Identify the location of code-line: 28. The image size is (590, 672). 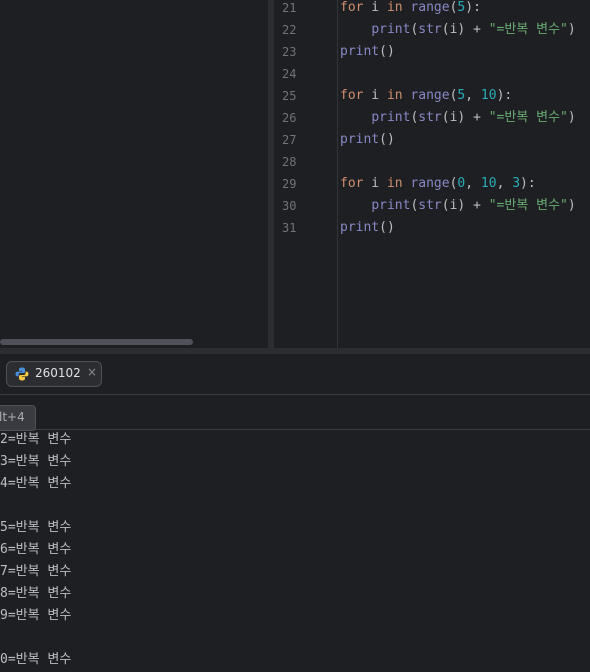
(432, 162).